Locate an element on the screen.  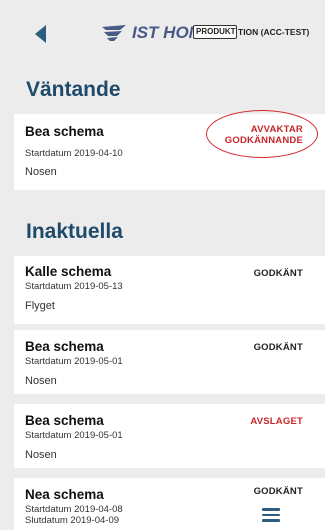
card-title: Nea schema is located at coordinates (64, 494).